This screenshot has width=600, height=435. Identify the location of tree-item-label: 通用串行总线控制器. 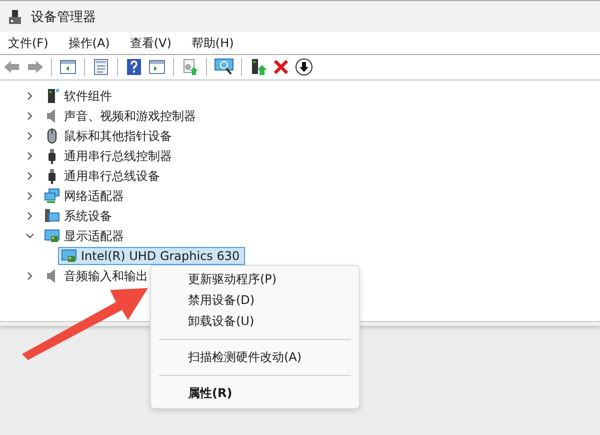
(118, 156).